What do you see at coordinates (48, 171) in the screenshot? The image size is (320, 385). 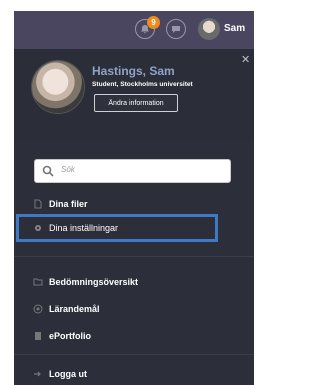 I see `search-icon` at bounding box center [48, 171].